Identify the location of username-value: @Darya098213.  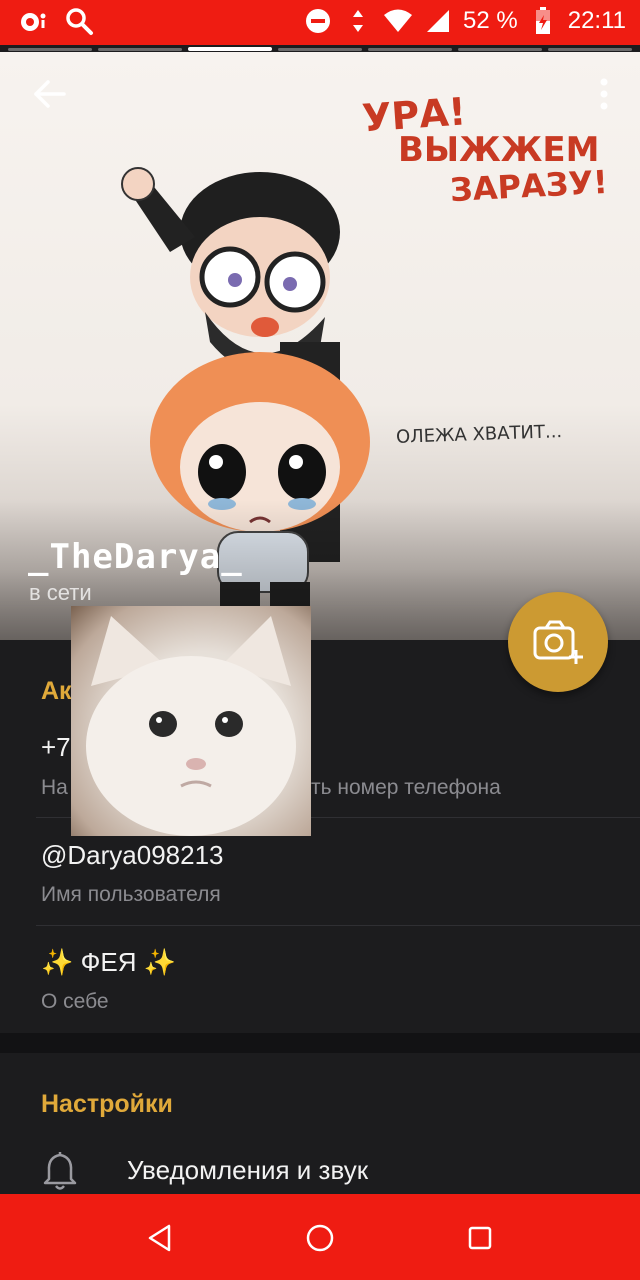
(132, 855).